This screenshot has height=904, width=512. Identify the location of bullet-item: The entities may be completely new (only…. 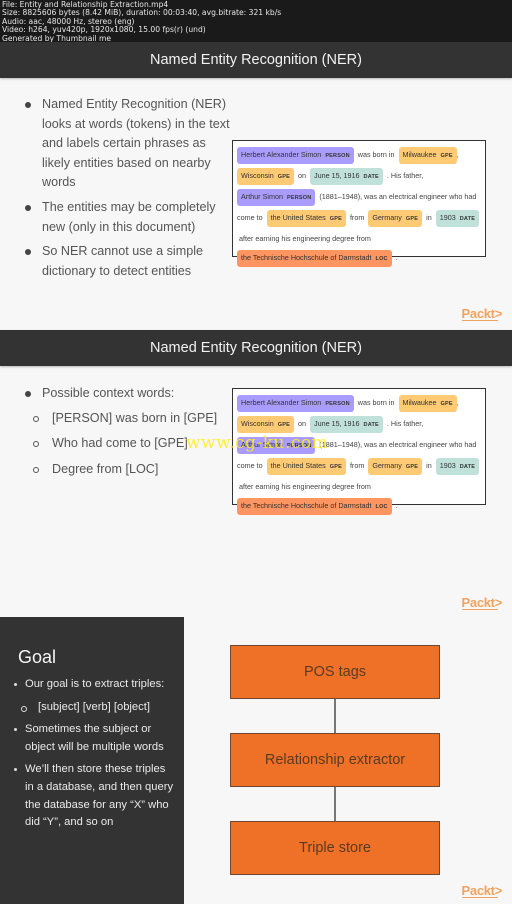
(127, 217).